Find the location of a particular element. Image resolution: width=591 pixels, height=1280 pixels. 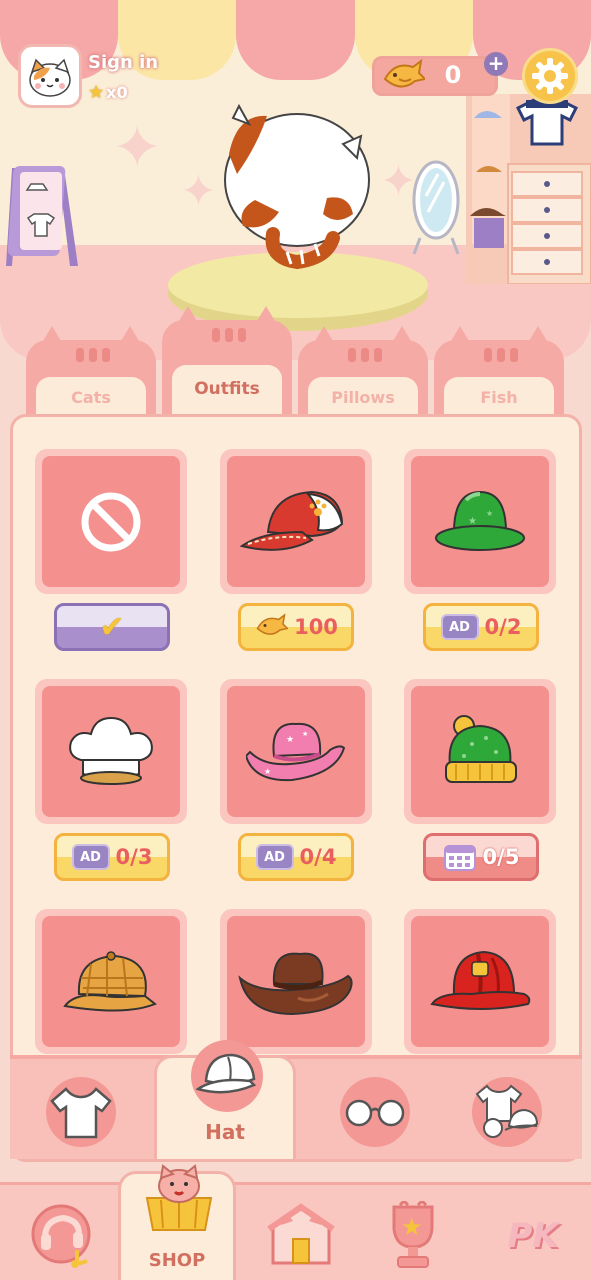

nav-pk: PK is located at coordinates (533, 1236).